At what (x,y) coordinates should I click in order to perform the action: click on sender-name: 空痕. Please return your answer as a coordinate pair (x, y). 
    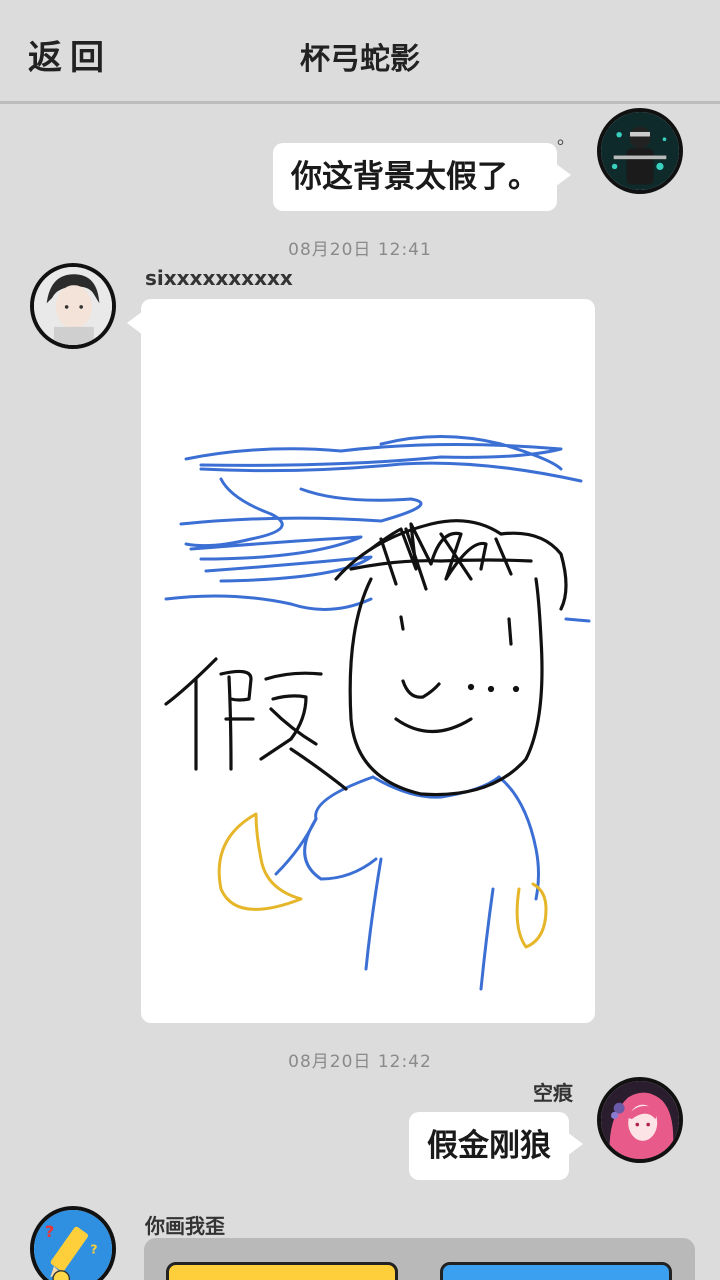
    Looking at the image, I should click on (553, 1093).